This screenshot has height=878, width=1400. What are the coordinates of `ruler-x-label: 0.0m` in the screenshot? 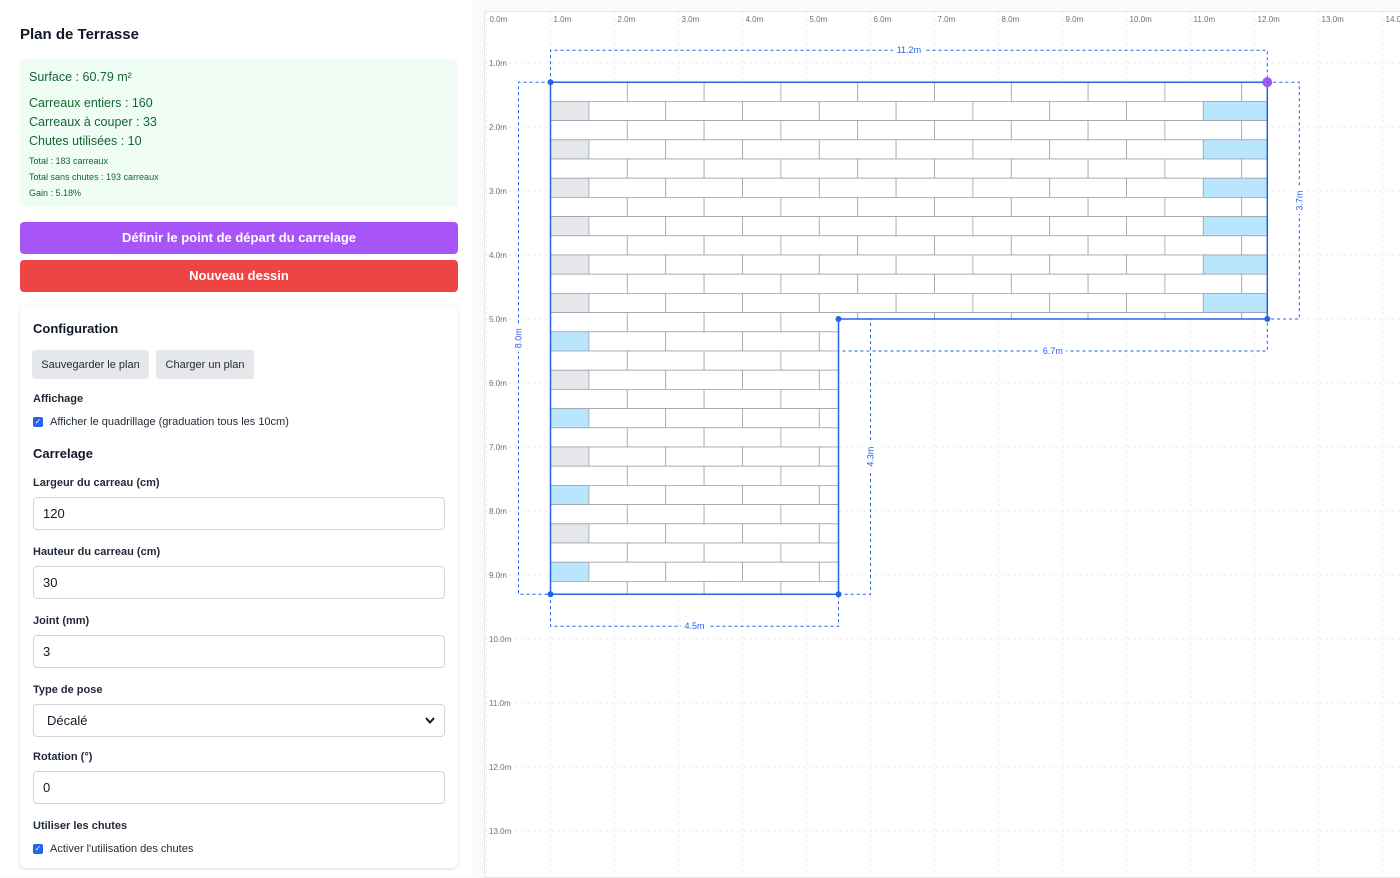 It's located at (499, 19).